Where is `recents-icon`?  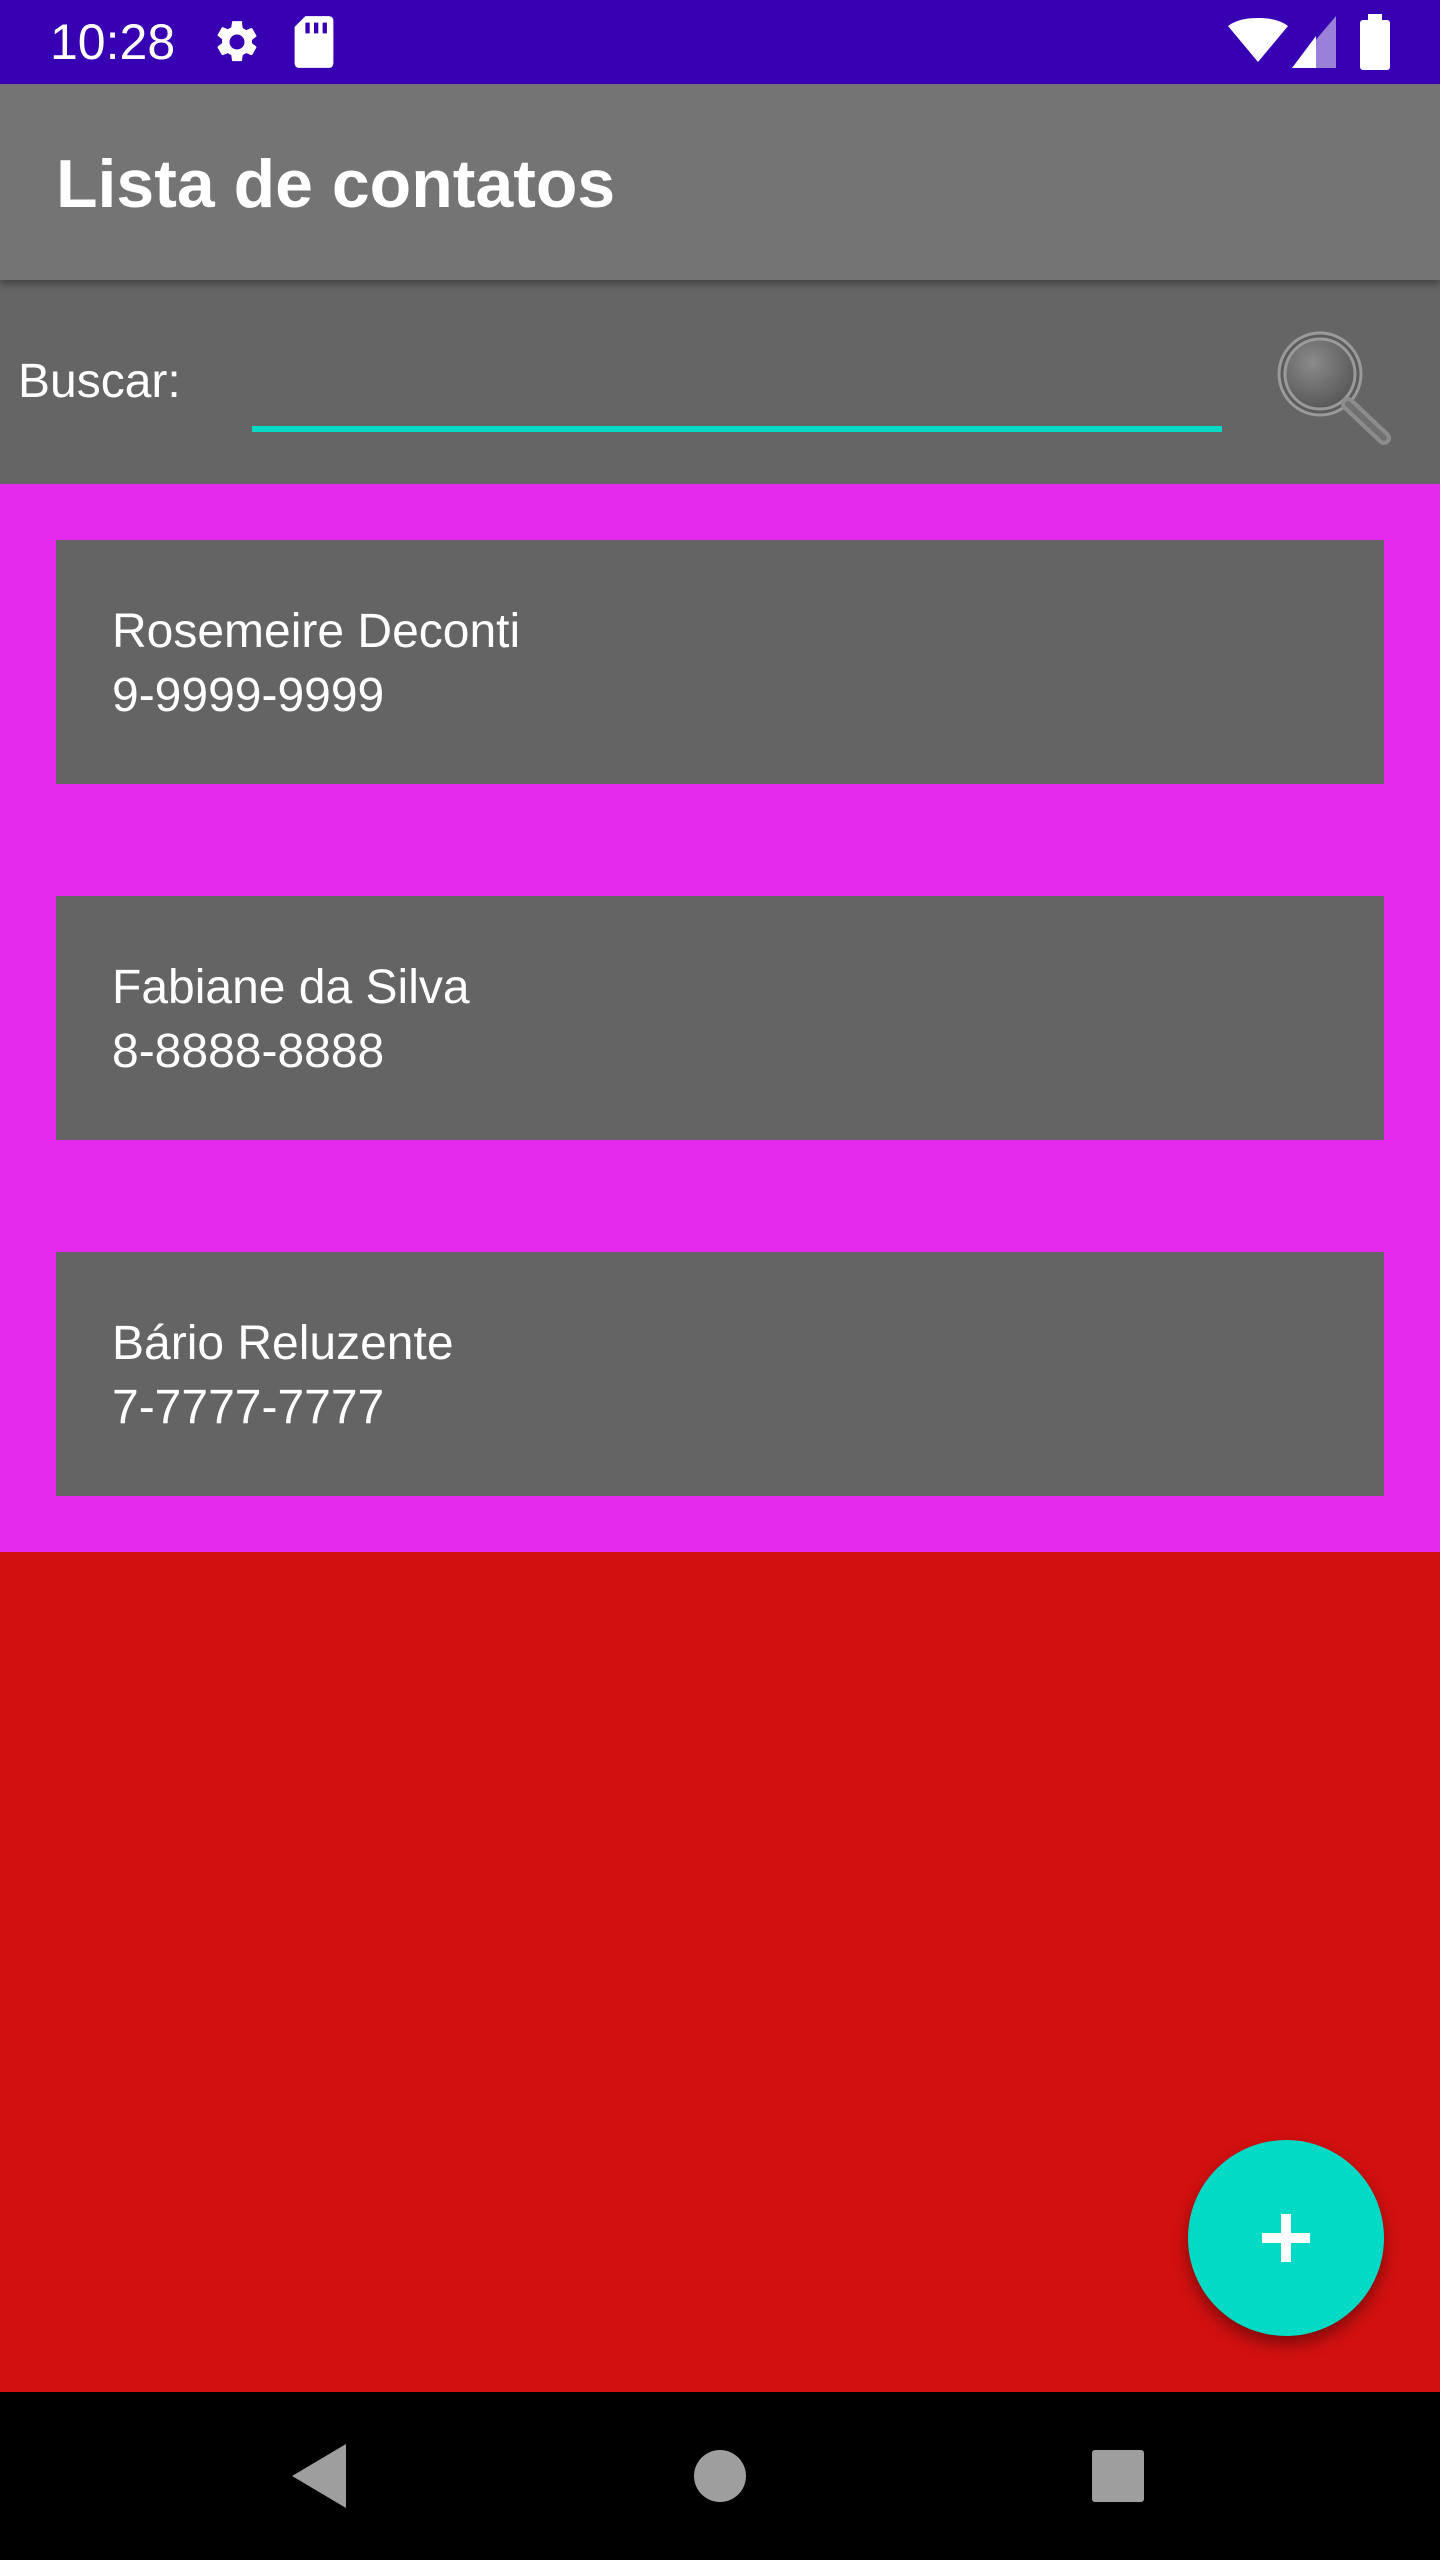 recents-icon is located at coordinates (1118, 2476).